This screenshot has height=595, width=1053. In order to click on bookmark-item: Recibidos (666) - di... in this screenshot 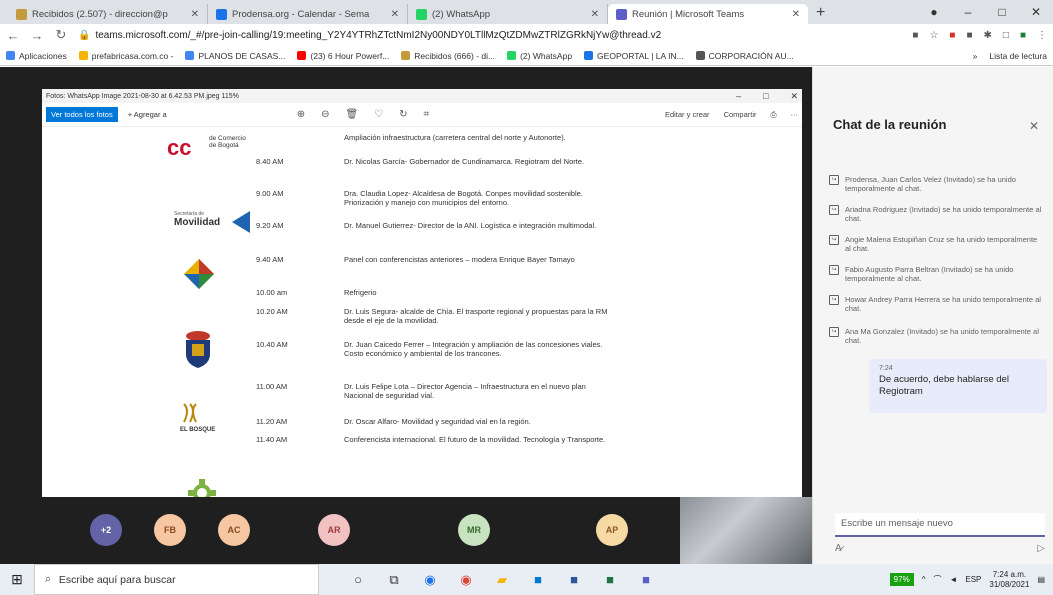, I will do `click(448, 56)`.